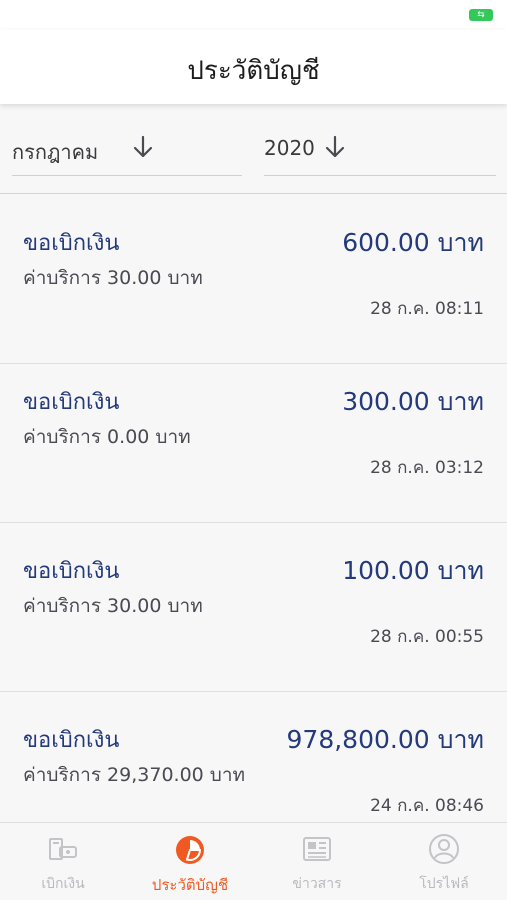  I want to click on month-select: กรกฎาคม, so click(127, 153).